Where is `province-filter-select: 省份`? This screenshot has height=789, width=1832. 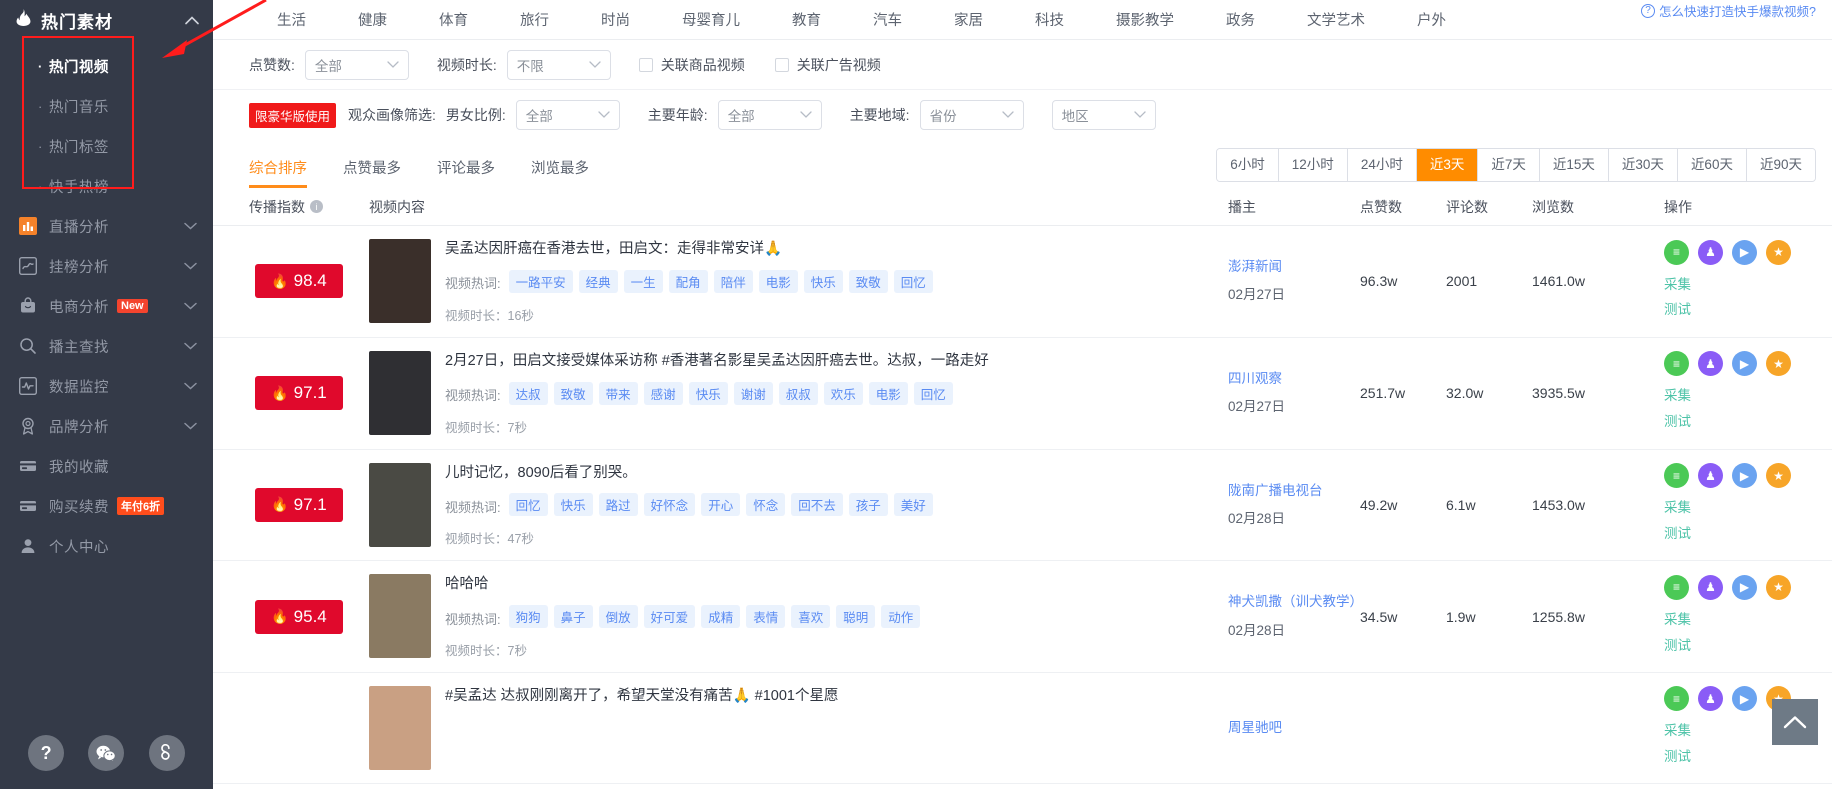 province-filter-select: 省份 is located at coordinates (971, 115).